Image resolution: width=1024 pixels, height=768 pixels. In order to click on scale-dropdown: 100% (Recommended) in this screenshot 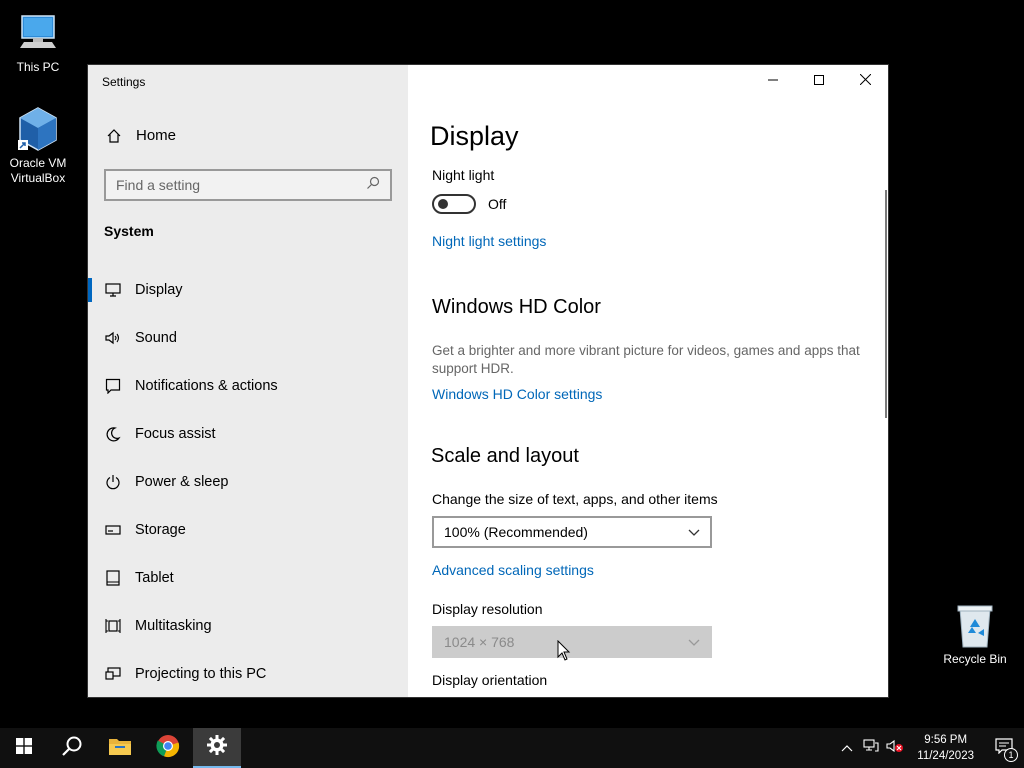, I will do `click(572, 532)`.